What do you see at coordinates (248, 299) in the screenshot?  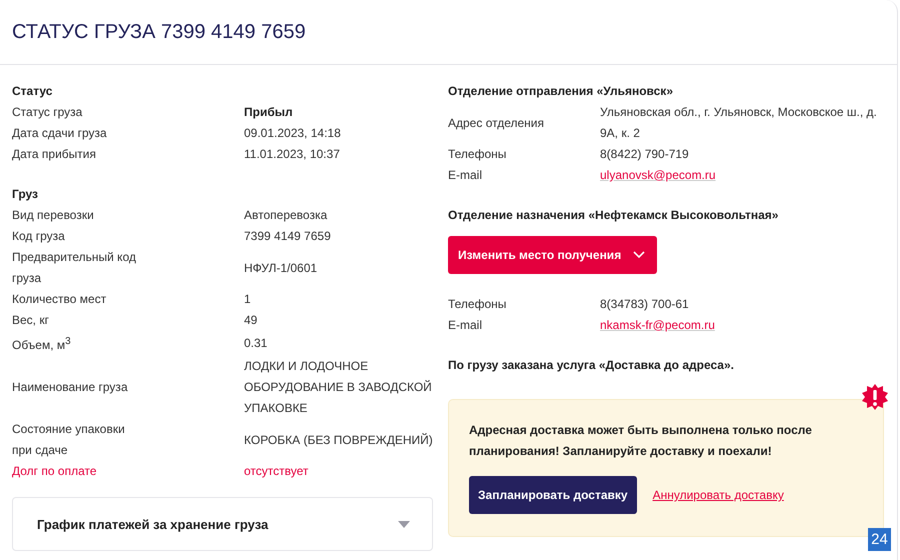 I see `field-value: 1` at bounding box center [248, 299].